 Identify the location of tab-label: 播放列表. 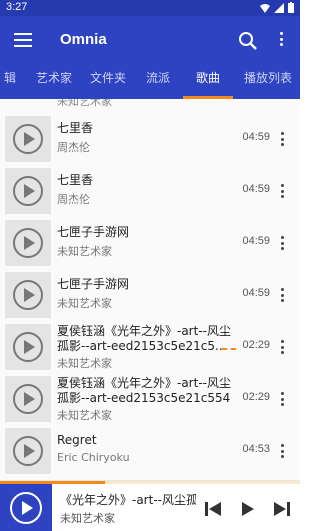
(267, 78).